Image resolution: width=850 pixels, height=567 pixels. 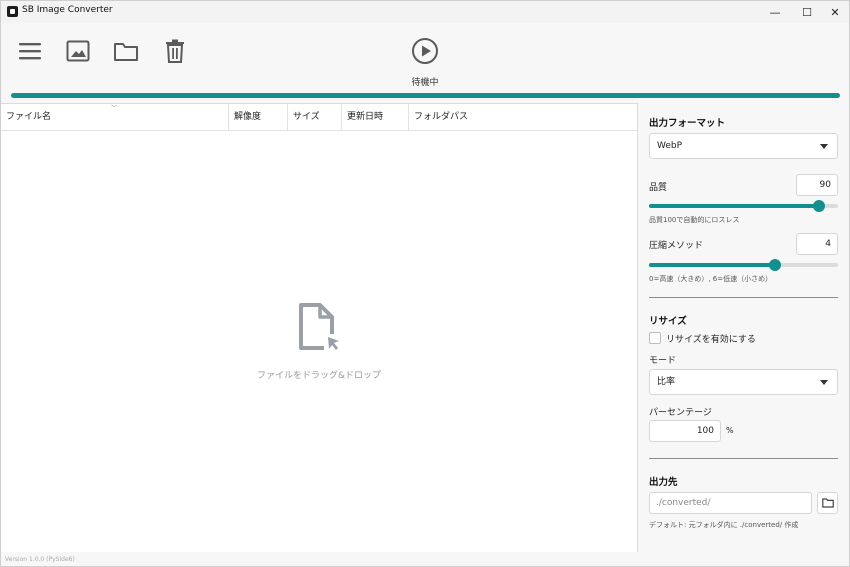 I want to click on column-header-folder-path: フォルダパス, so click(x=523, y=117).